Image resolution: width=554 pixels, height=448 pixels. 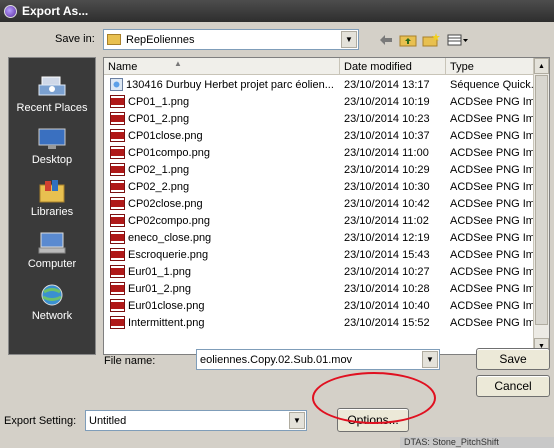 I want to click on file-date-cell: 23/10/2014 15:43, so click(x=387, y=254).